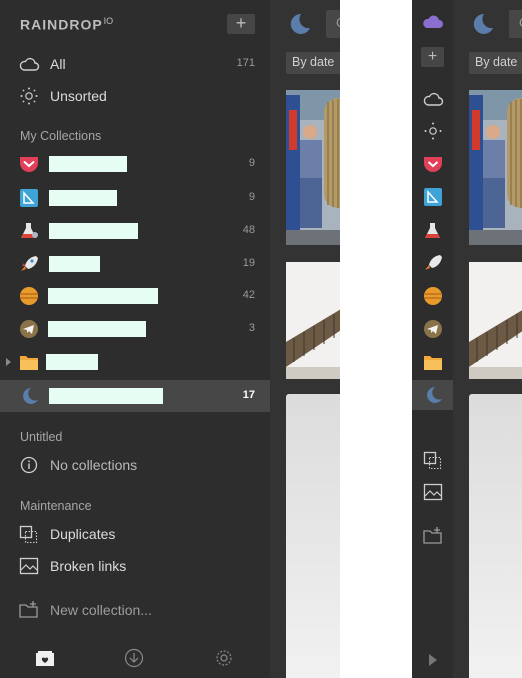 Image resolution: width=522 pixels, height=678 pixels. Describe the element at coordinates (433, 21) in the screenshot. I see `cloud-logo-icon` at that location.